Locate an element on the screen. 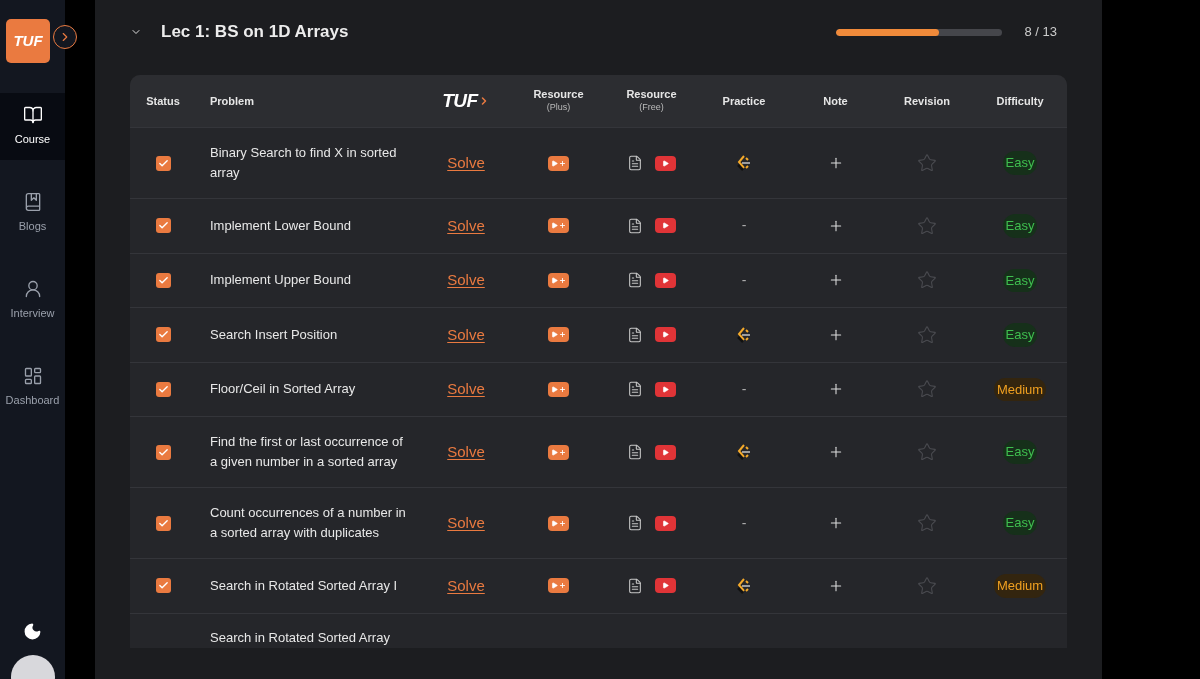 Image resolution: width=1200 pixels, height=679 pixels. column-header: Practice is located at coordinates (744, 101).